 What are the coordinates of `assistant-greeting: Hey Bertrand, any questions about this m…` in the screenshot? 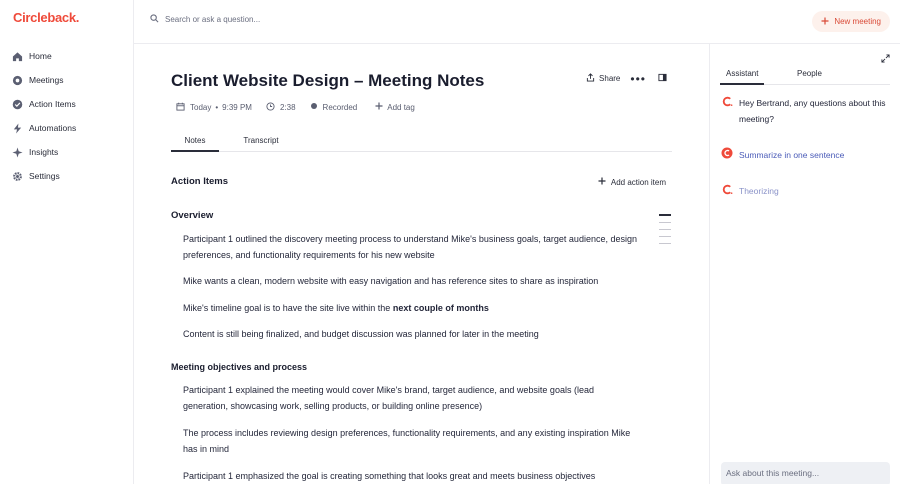 It's located at (806, 111).